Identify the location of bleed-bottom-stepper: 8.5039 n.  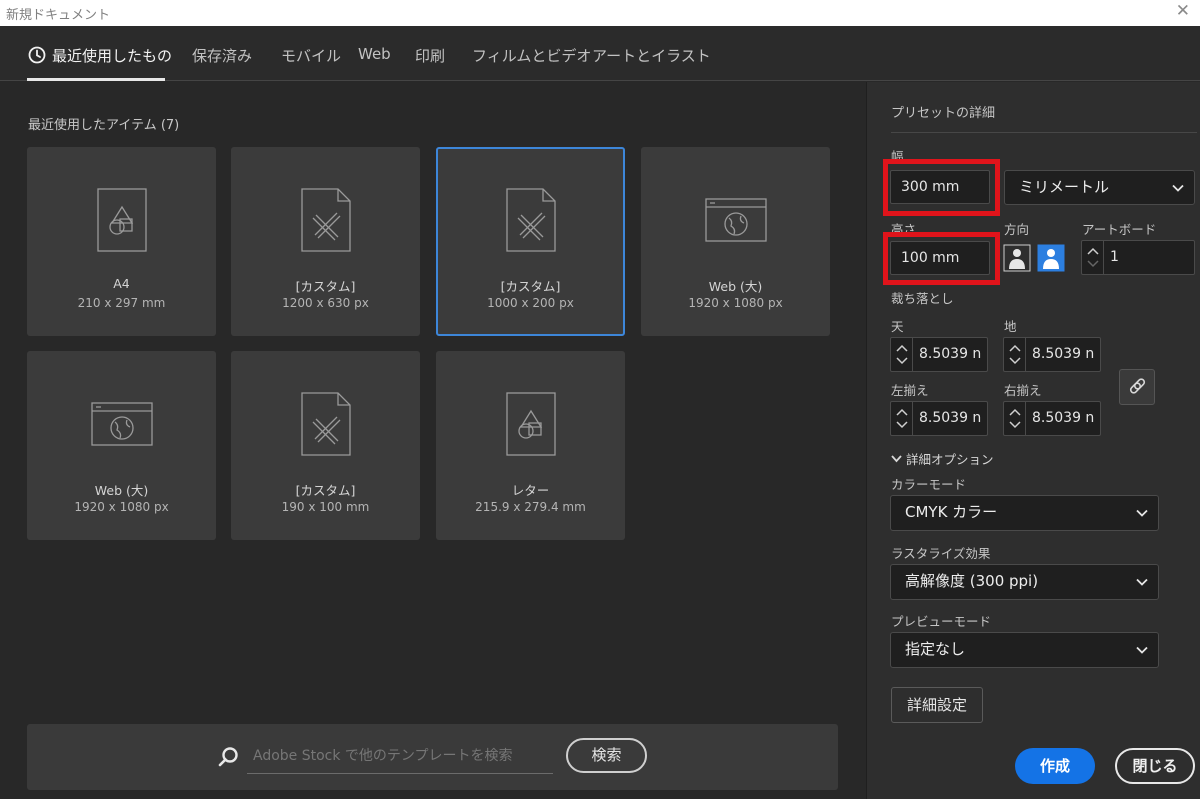
(1052, 354).